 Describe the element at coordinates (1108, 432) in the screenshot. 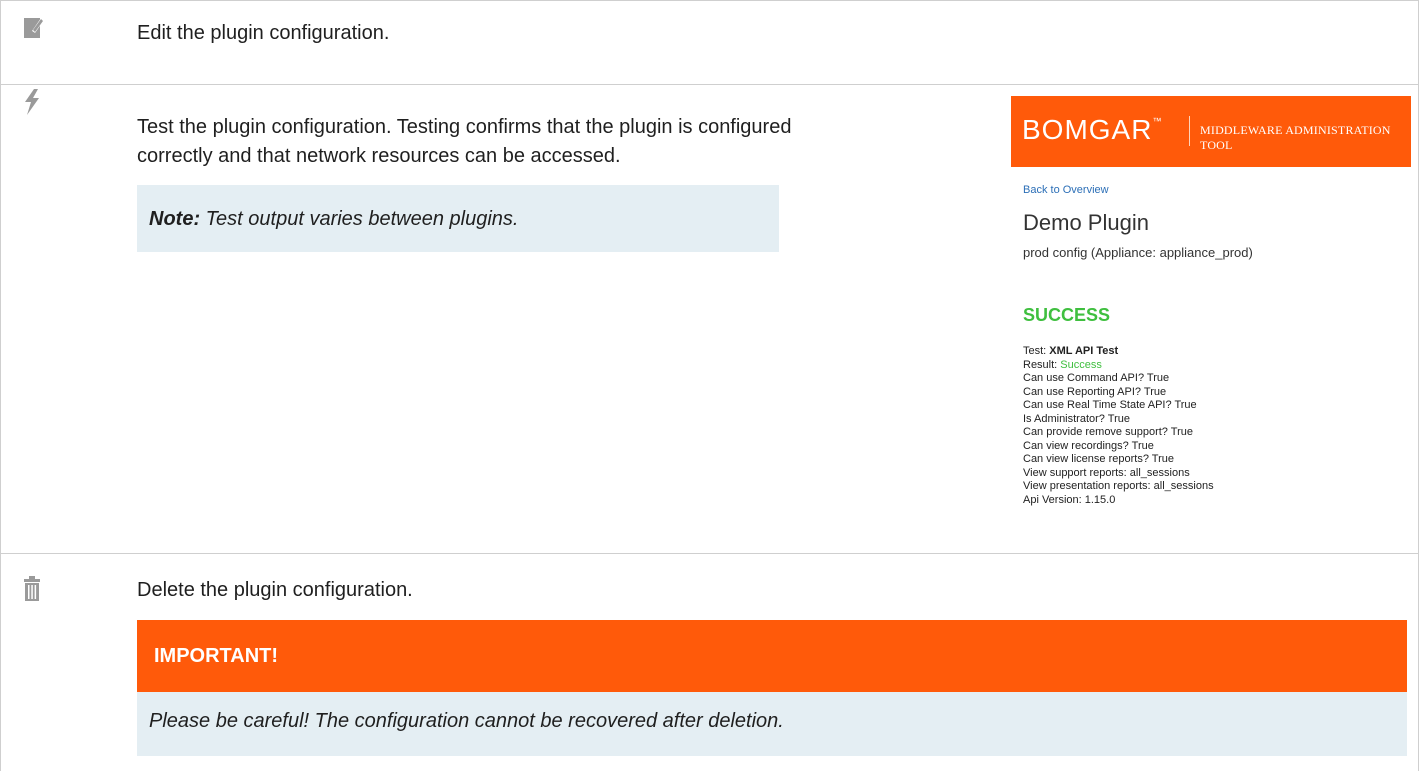

I see `result-detail: Can provide remove support? True` at that location.